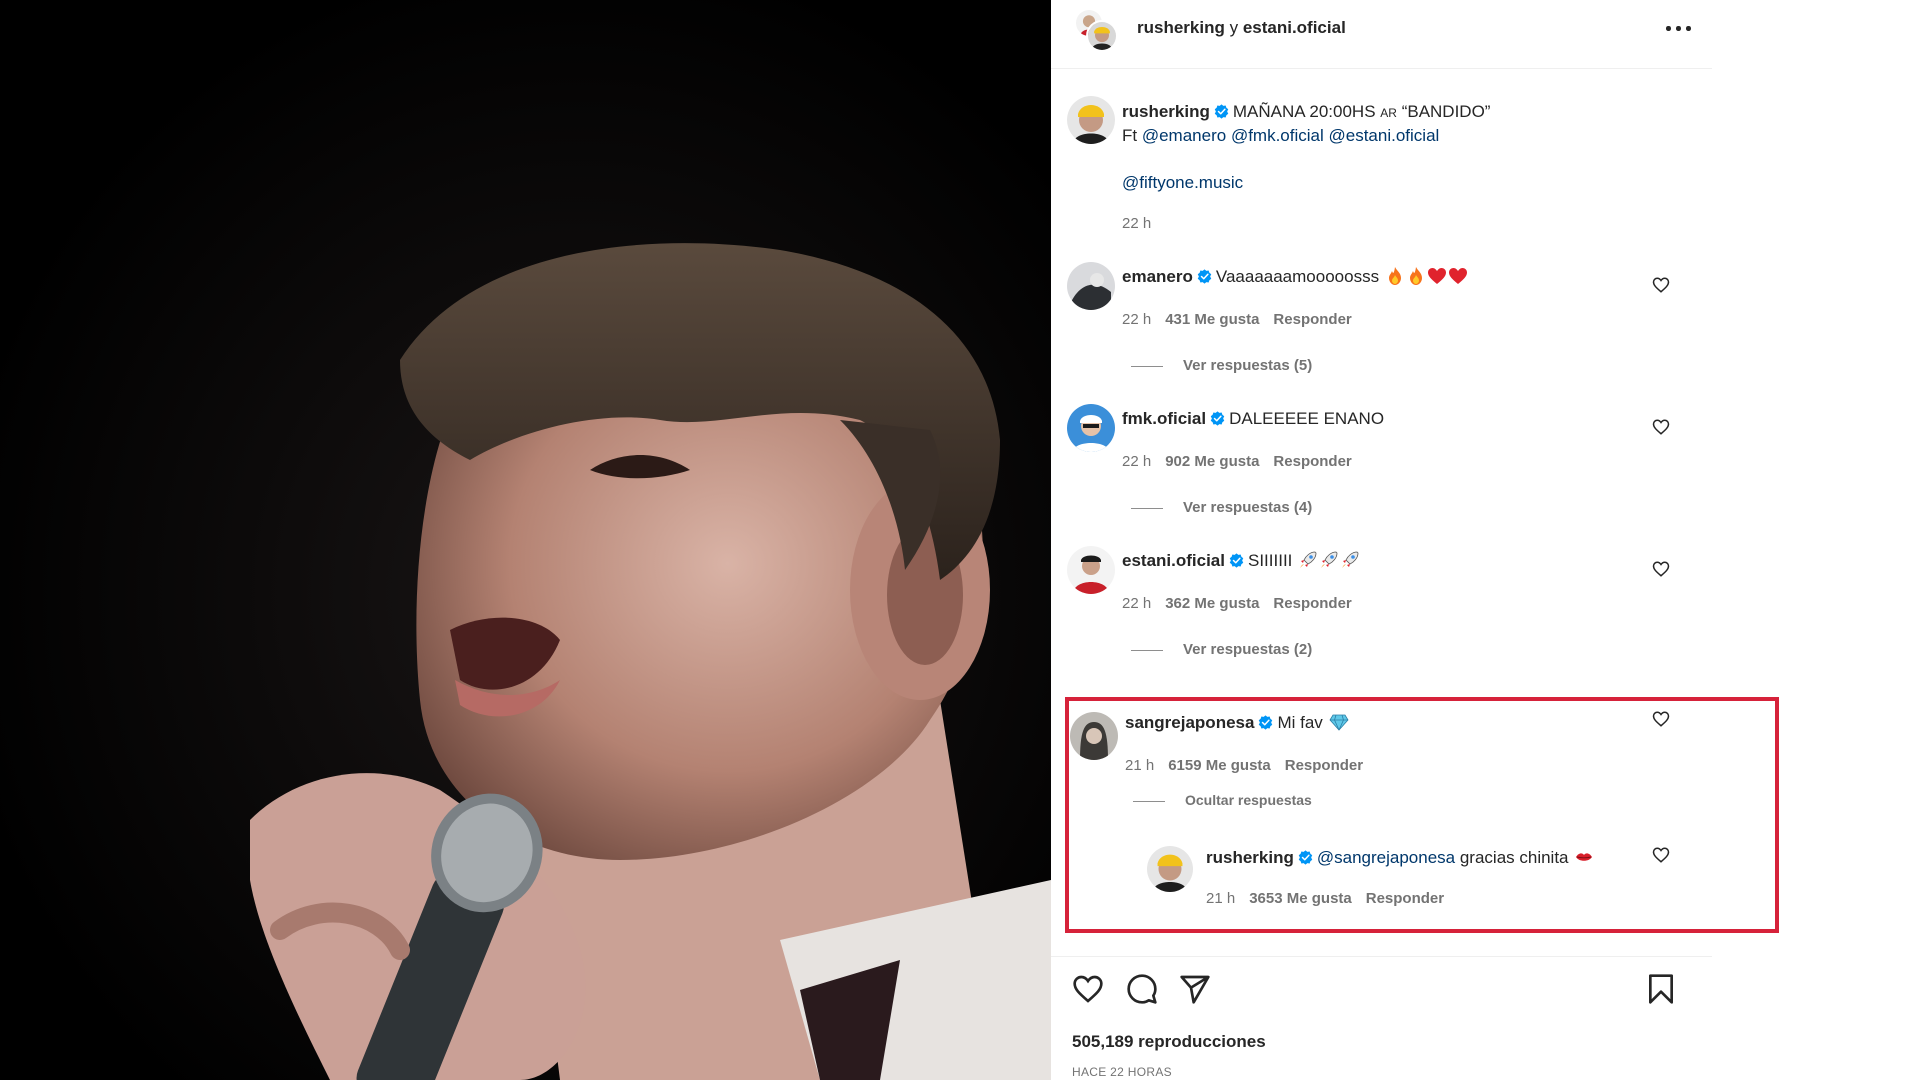 This screenshot has width=1920, height=1080. I want to click on view-replies-label: Ver respuestas (2), so click(1248, 649).